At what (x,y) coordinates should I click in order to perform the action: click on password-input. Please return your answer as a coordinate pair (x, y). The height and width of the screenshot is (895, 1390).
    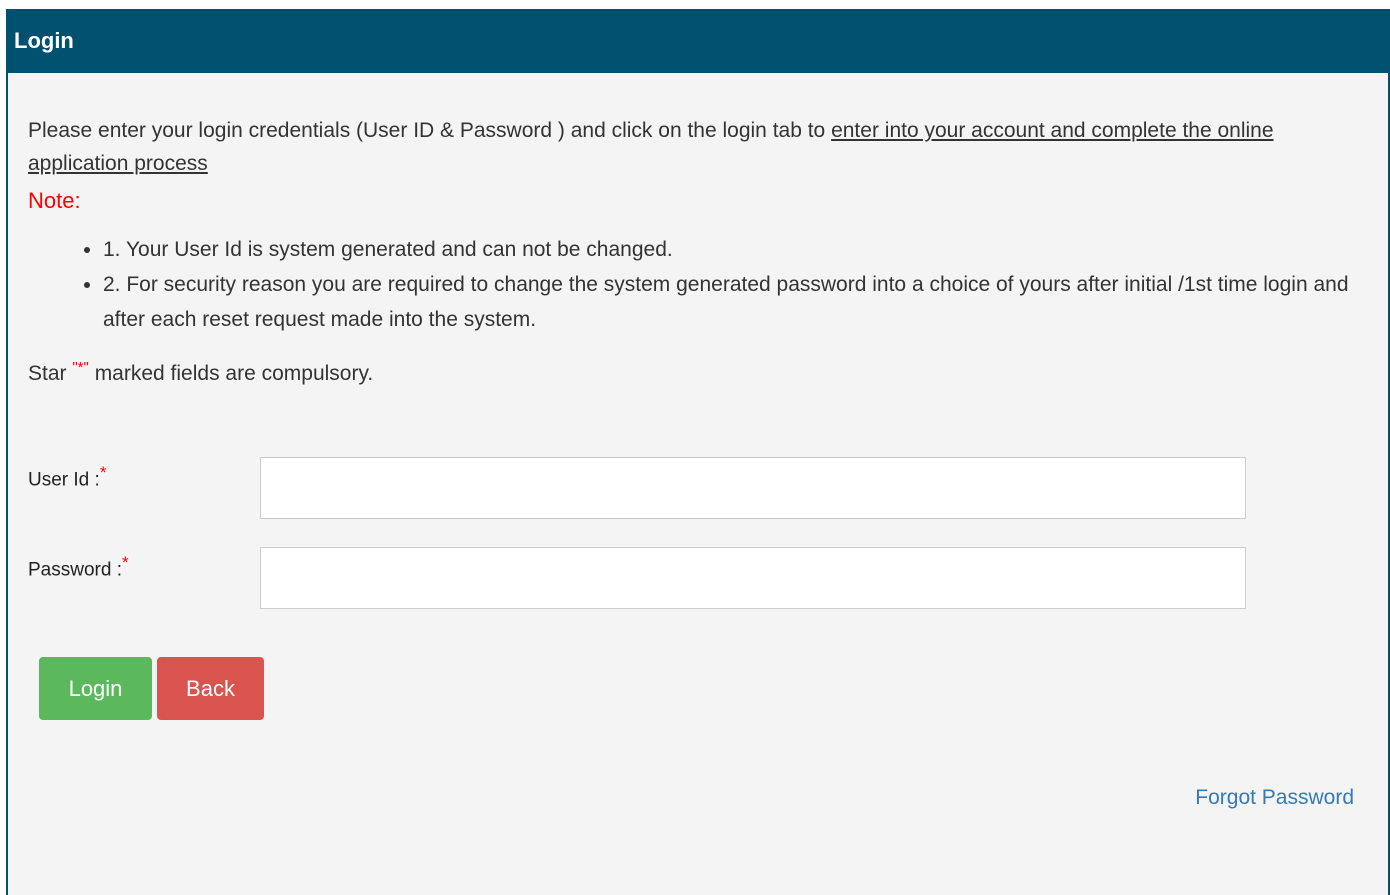
    Looking at the image, I should click on (753, 578).